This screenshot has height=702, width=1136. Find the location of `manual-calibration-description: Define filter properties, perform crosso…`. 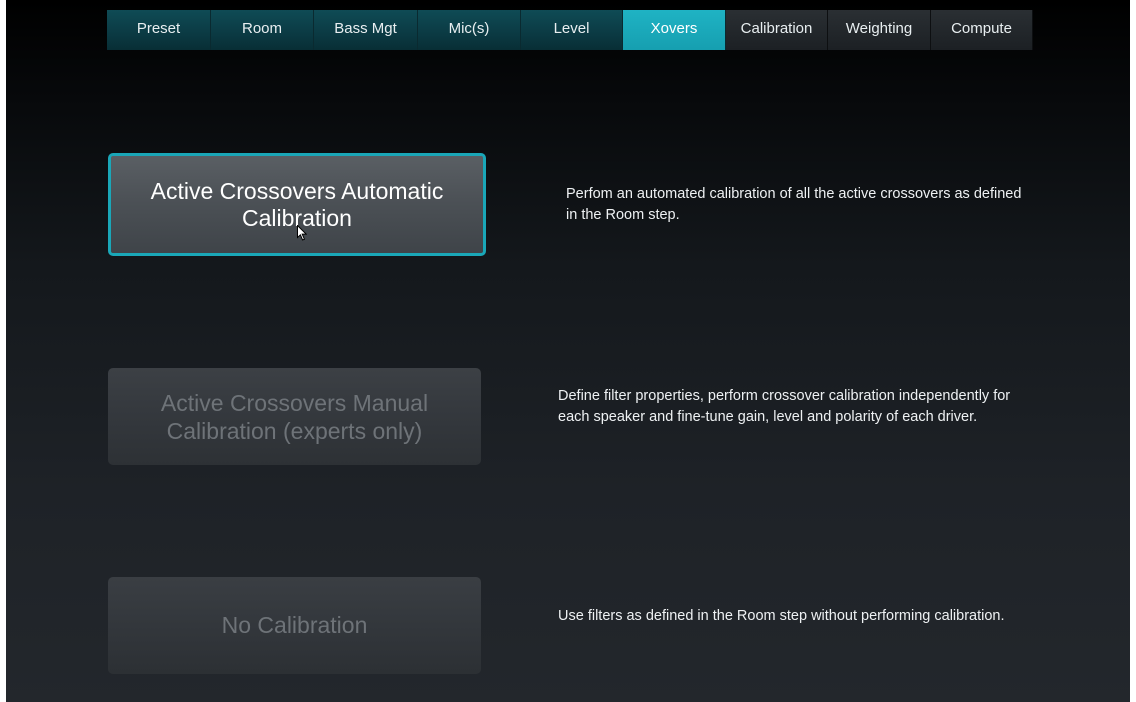

manual-calibration-description: Define filter properties, perform crosso… is located at coordinates (784, 406).